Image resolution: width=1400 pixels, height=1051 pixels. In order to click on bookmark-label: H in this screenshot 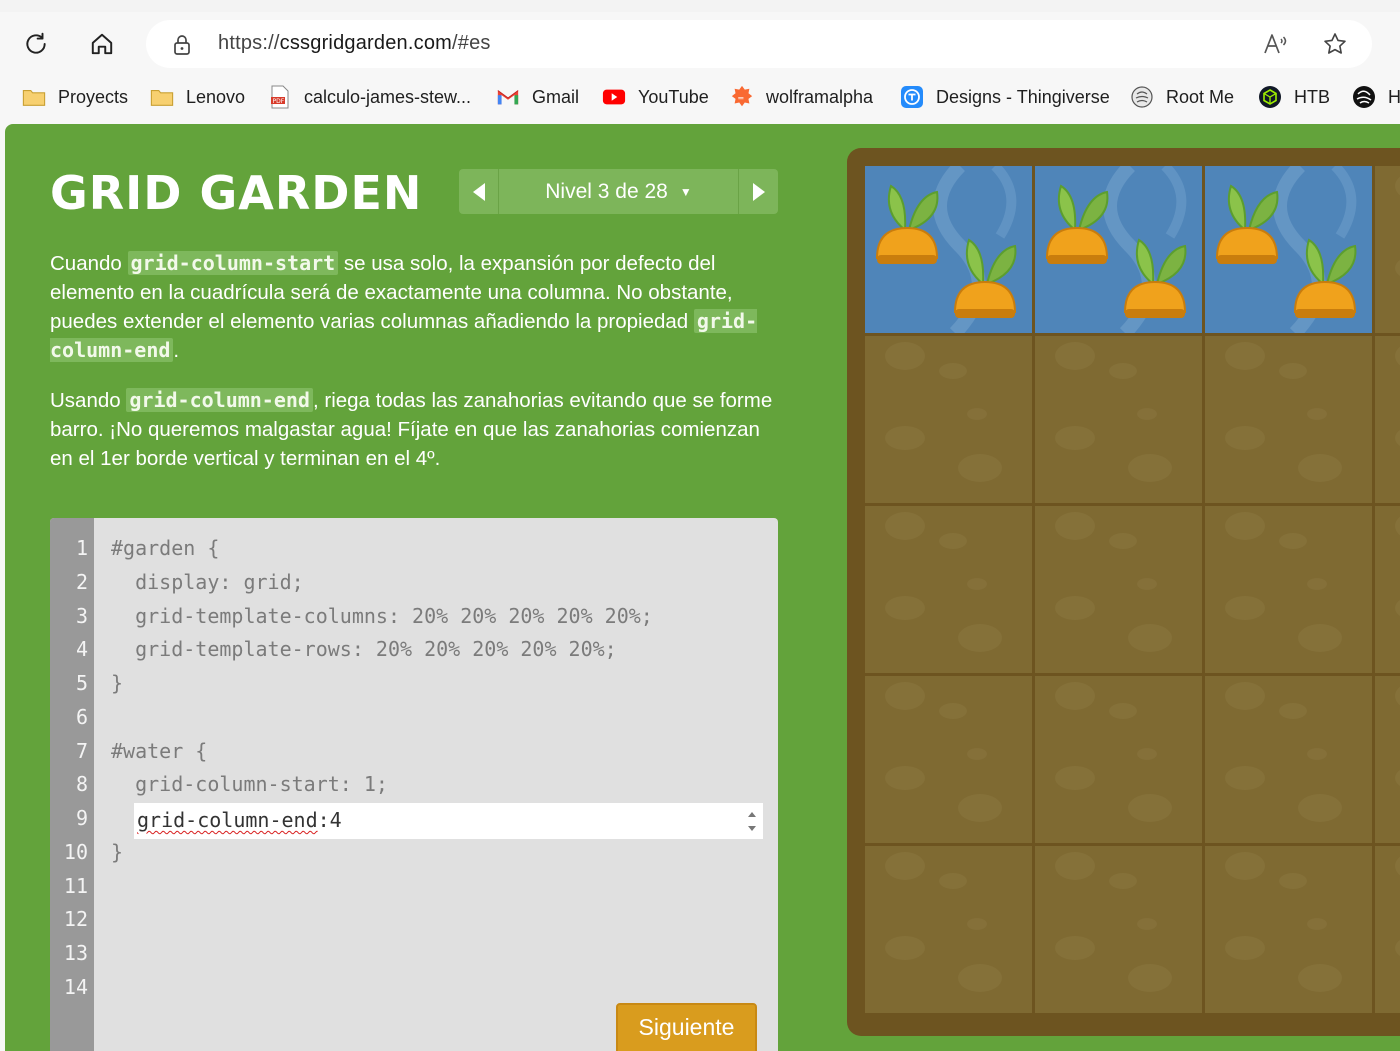, I will do `click(1394, 96)`.